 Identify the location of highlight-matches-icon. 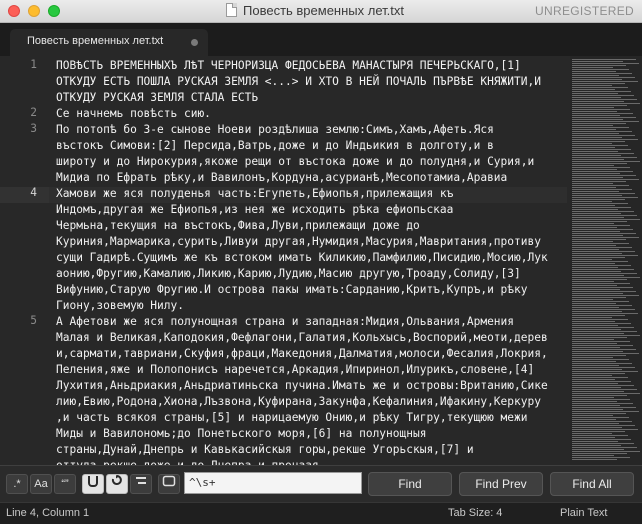
(141, 480).